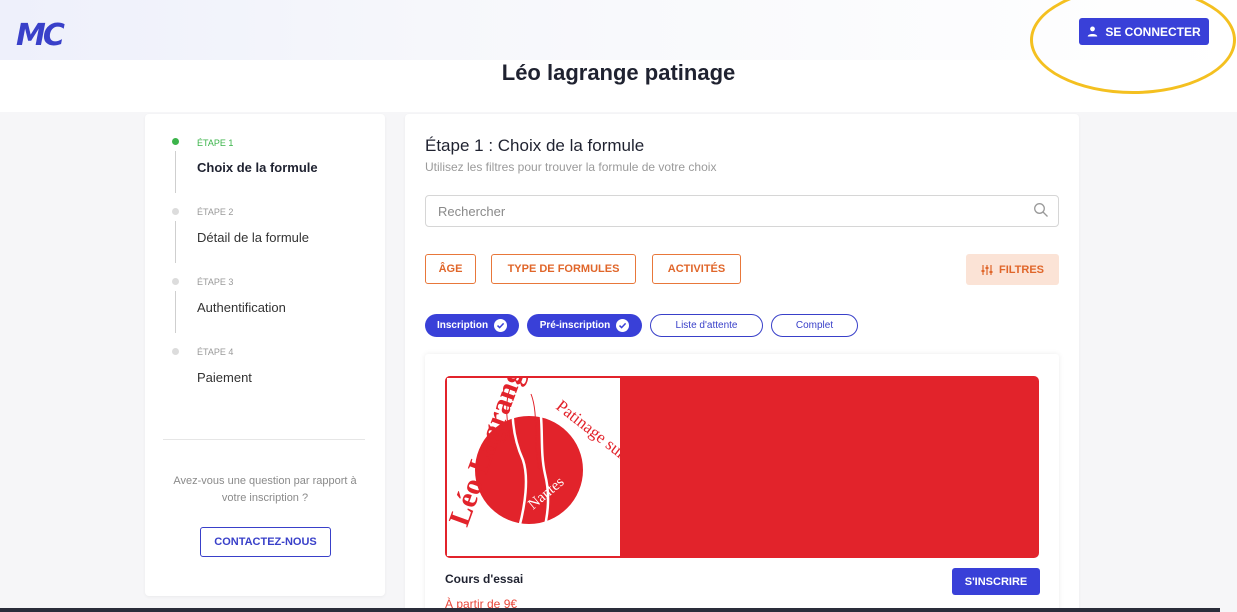 Image resolution: width=1237 pixels, height=612 pixels. Describe the element at coordinates (215, 352) in the screenshot. I see `step-4-tag: ÉTAPE 4` at that location.